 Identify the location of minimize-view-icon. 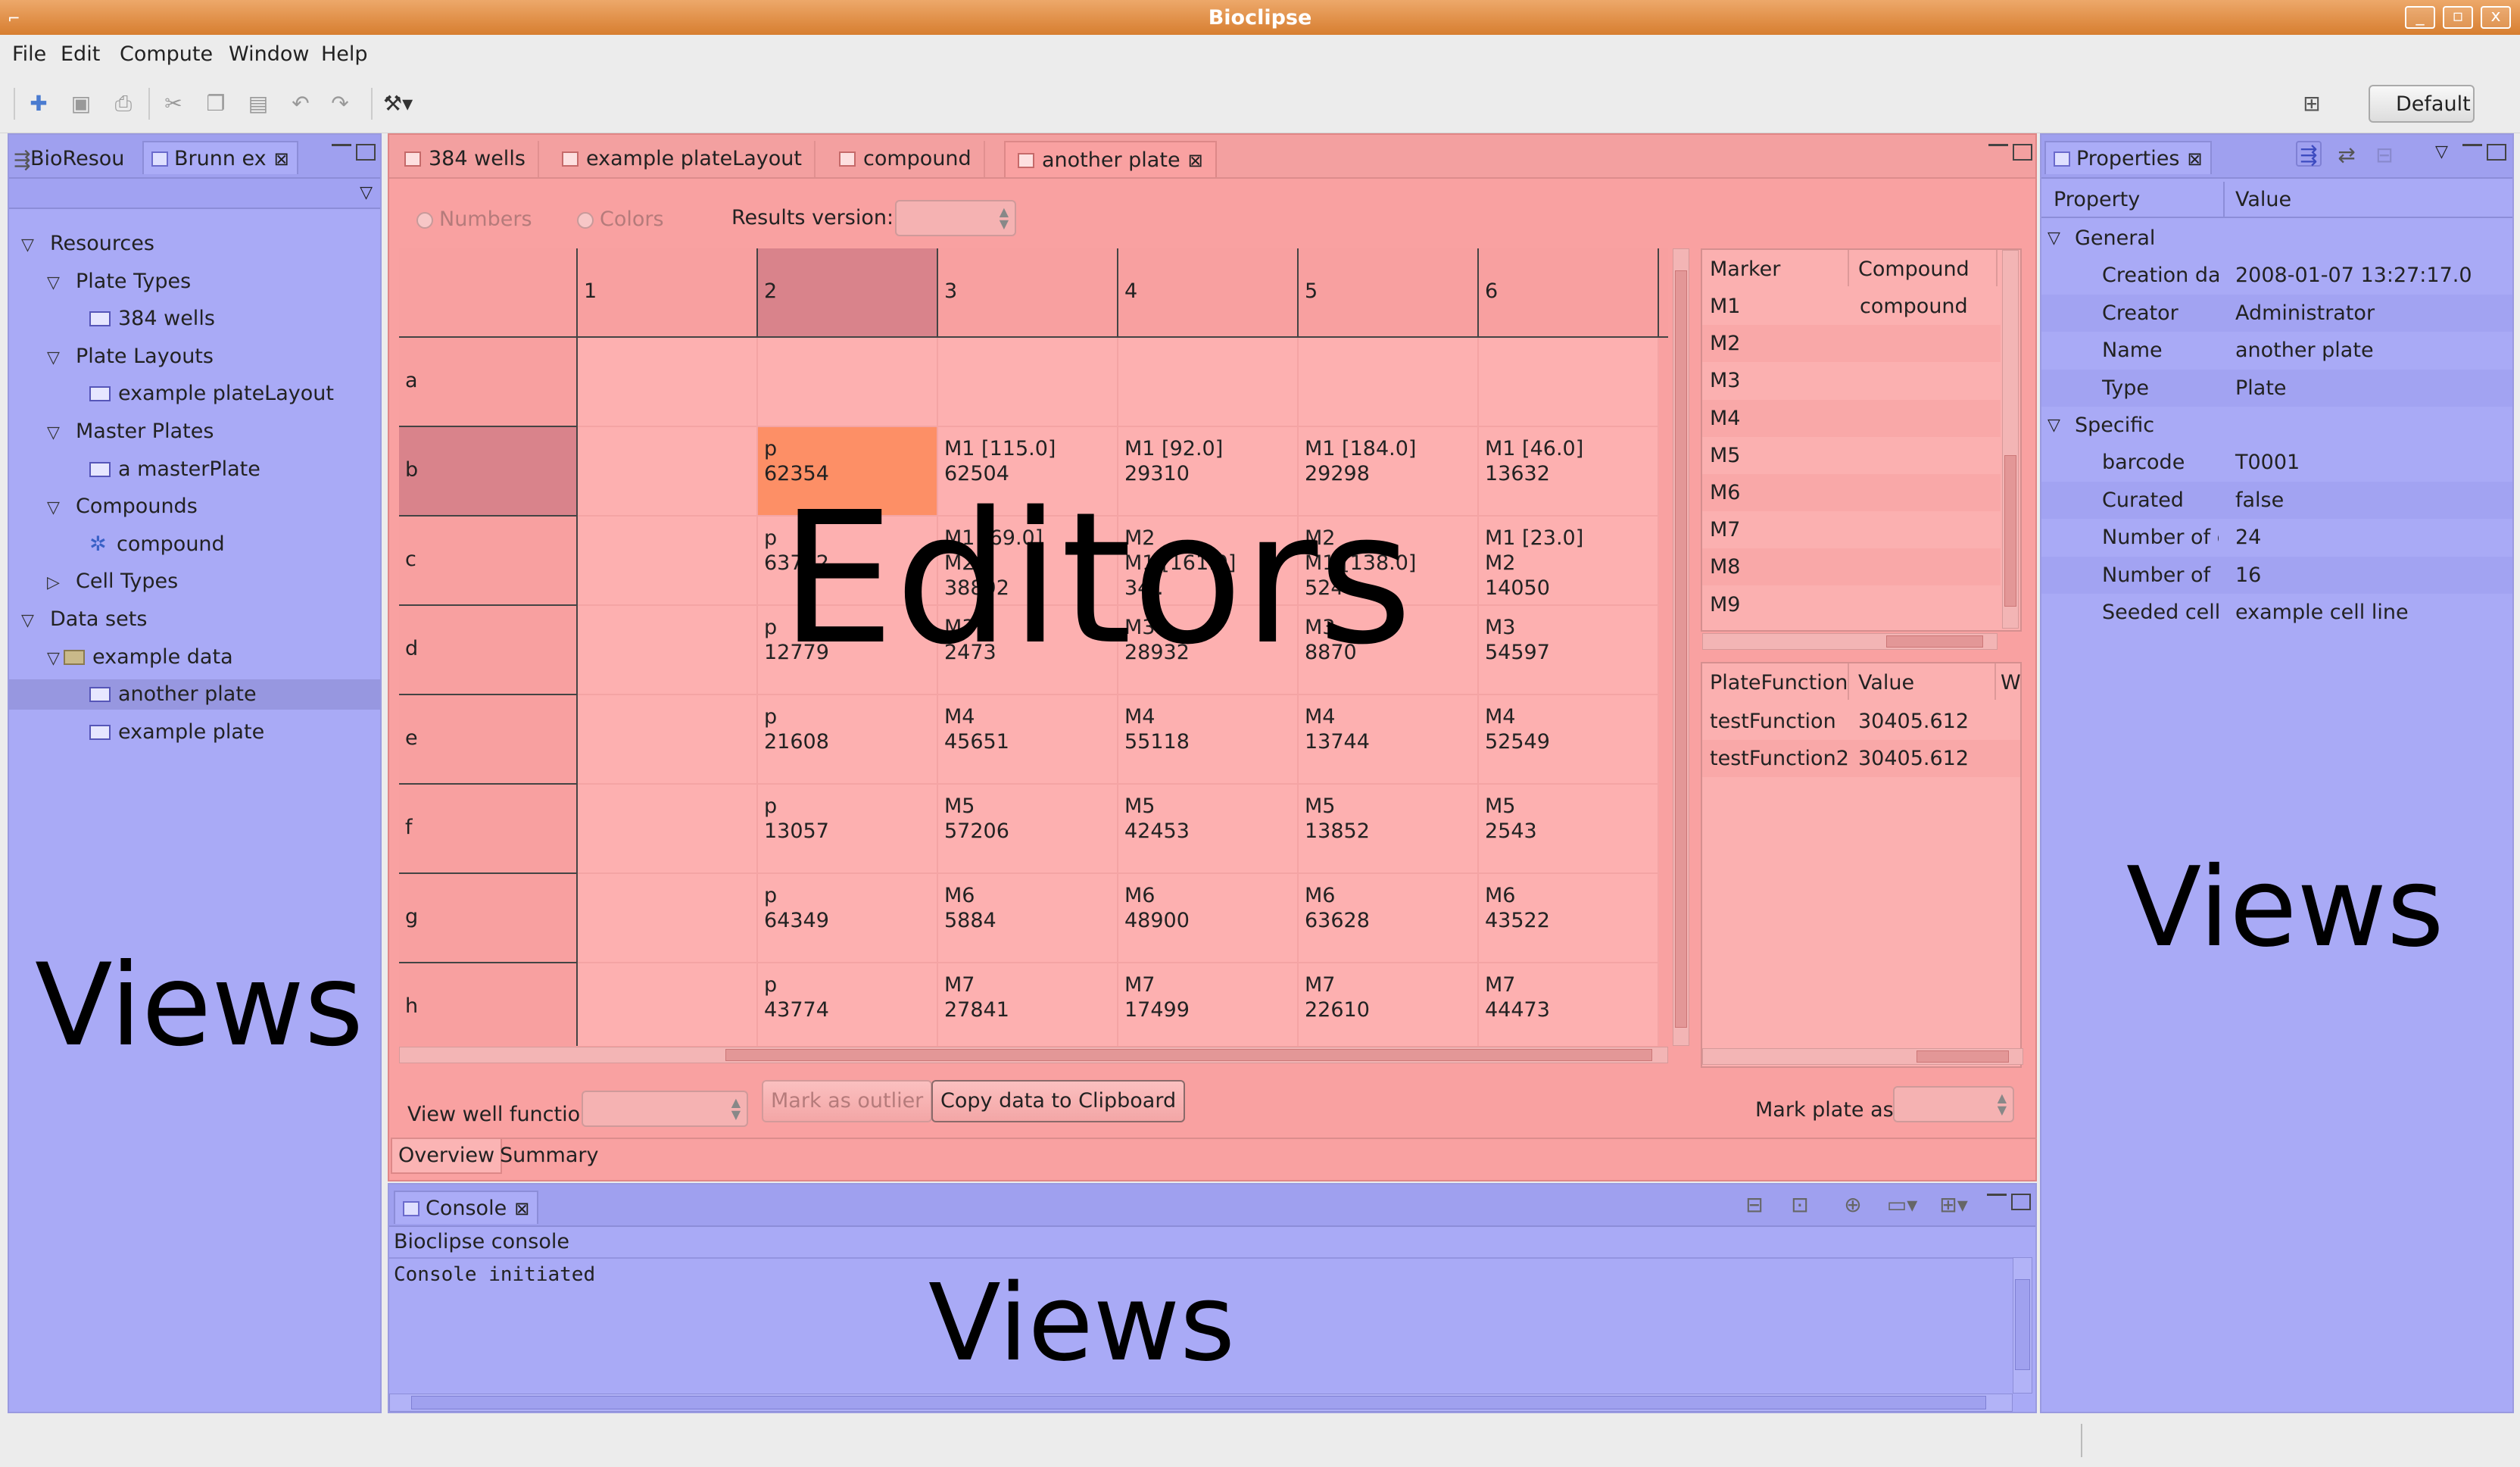
(341, 147).